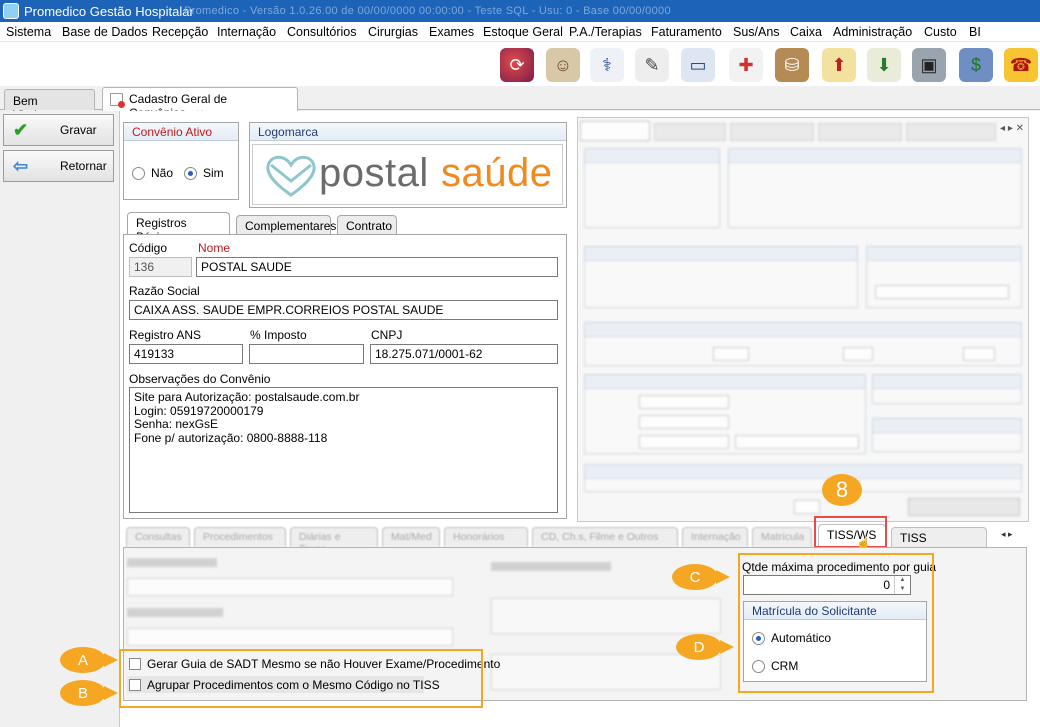  What do you see at coordinates (939, 543) in the screenshot?
I see `tab-tiss-impressao: TISS Impressão` at bounding box center [939, 543].